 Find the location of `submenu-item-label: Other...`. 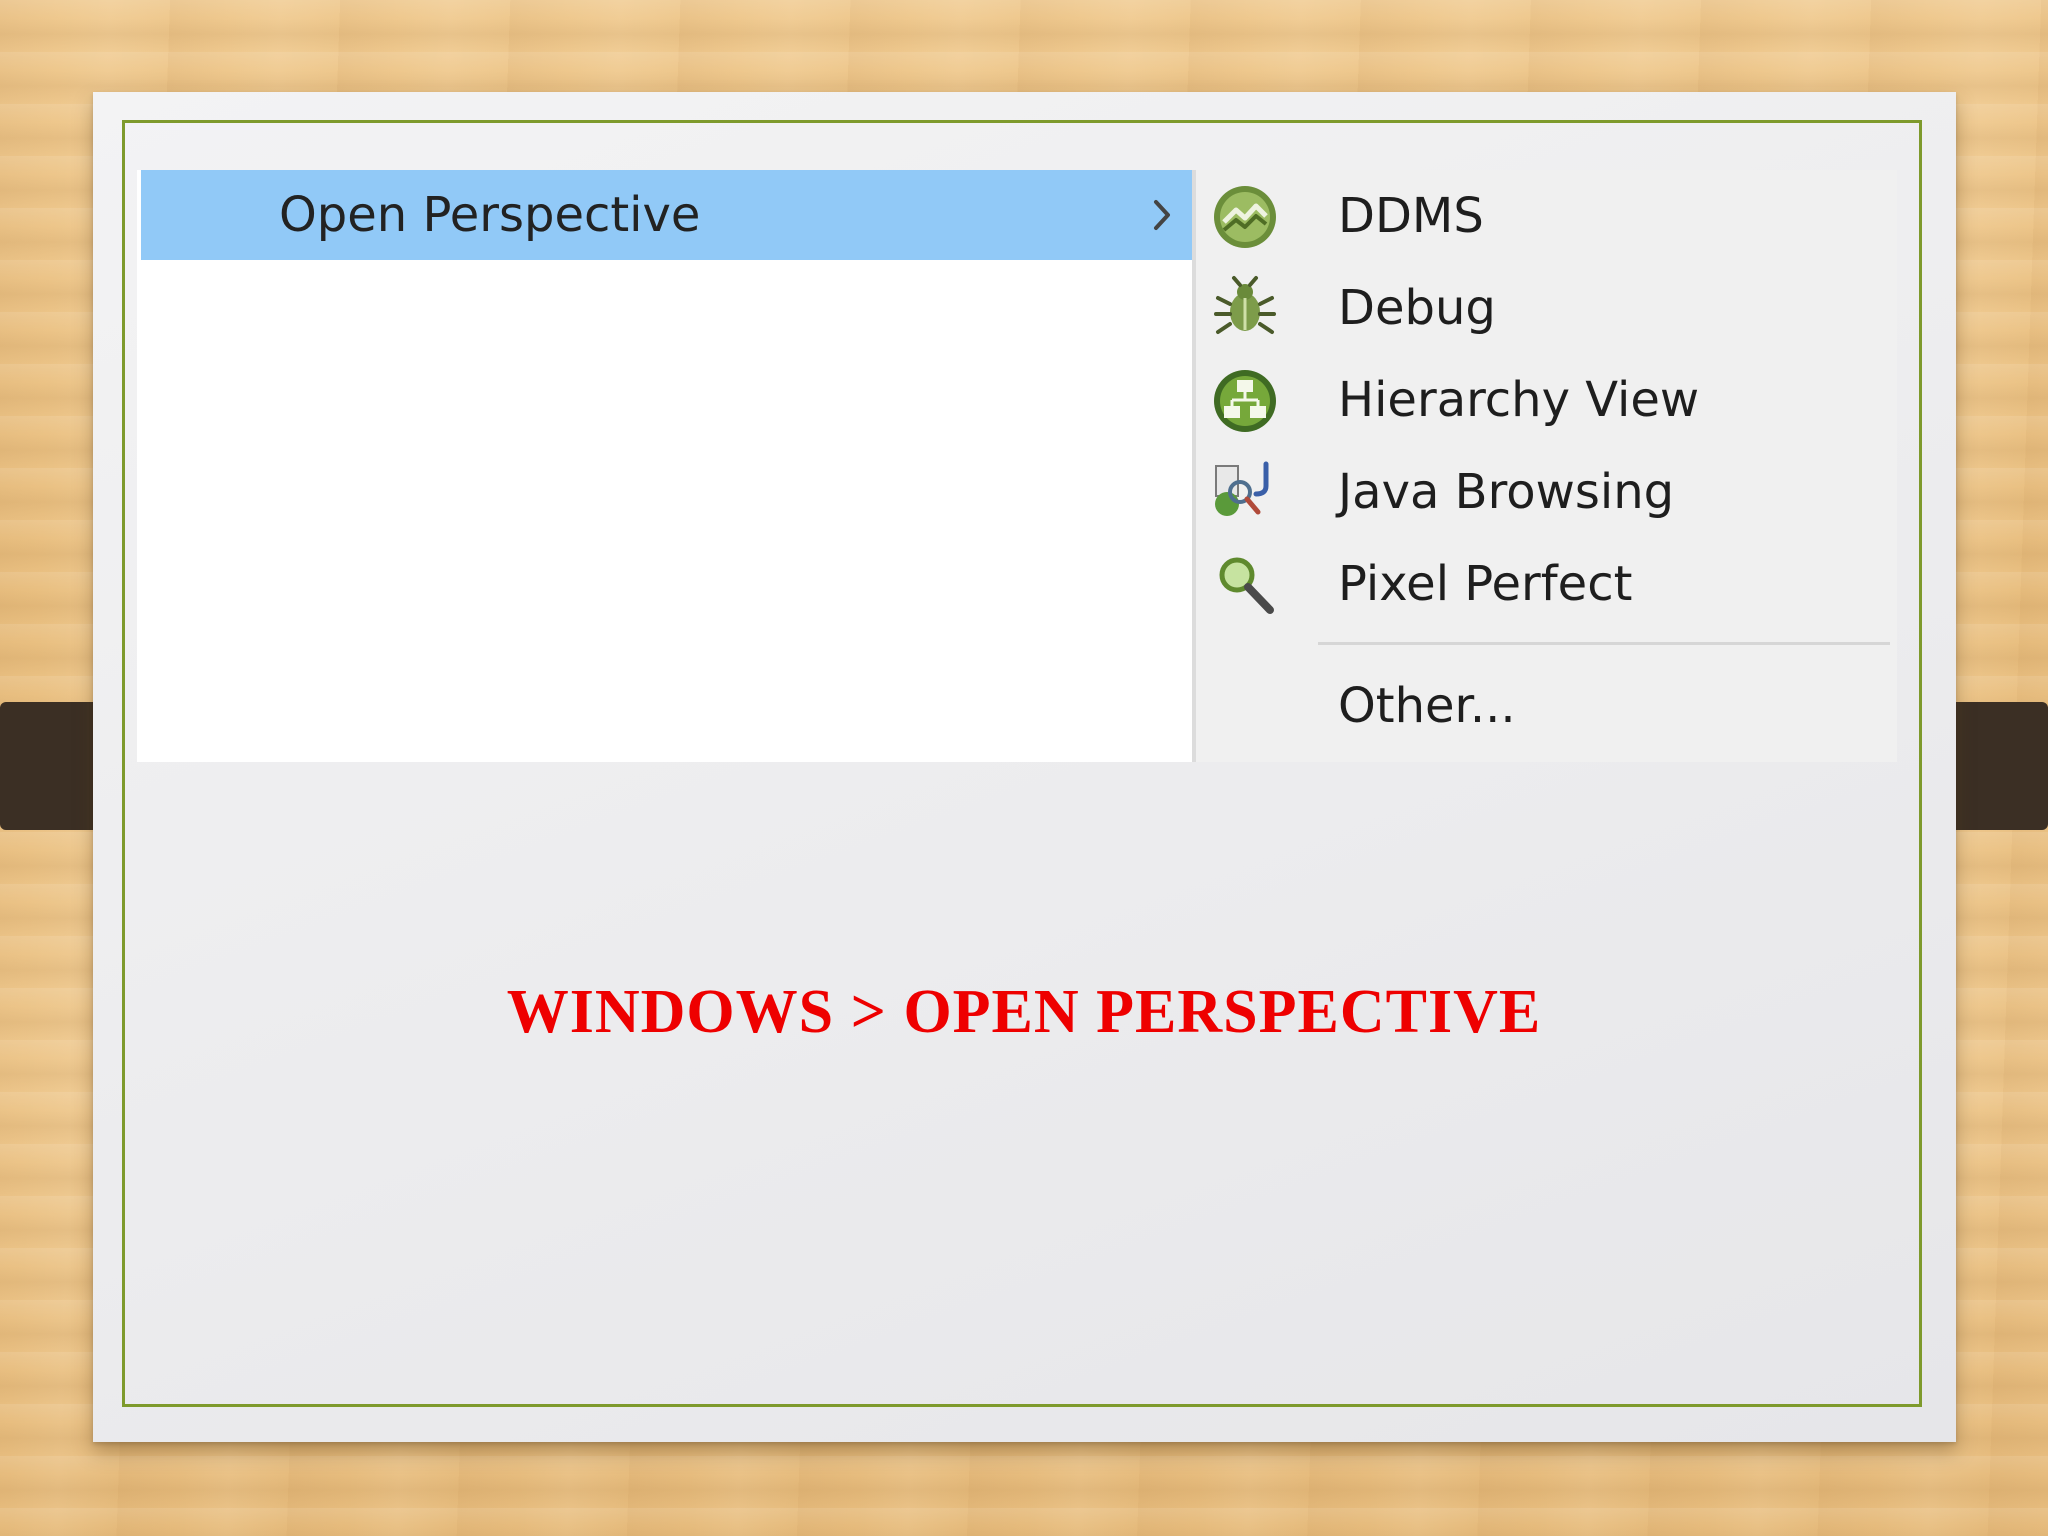

submenu-item-label: Other... is located at coordinates (1427, 706).